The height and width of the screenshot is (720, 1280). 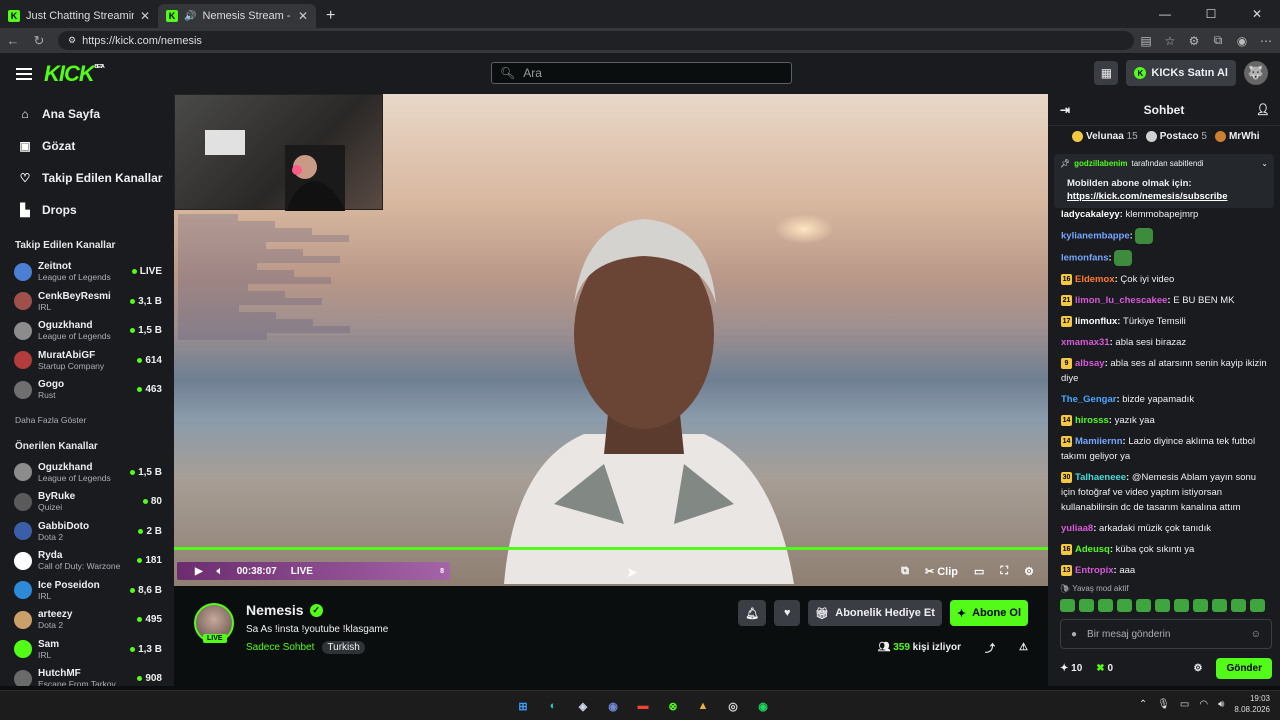 I want to click on profile-icon: ◉, so click(x=1242, y=41).